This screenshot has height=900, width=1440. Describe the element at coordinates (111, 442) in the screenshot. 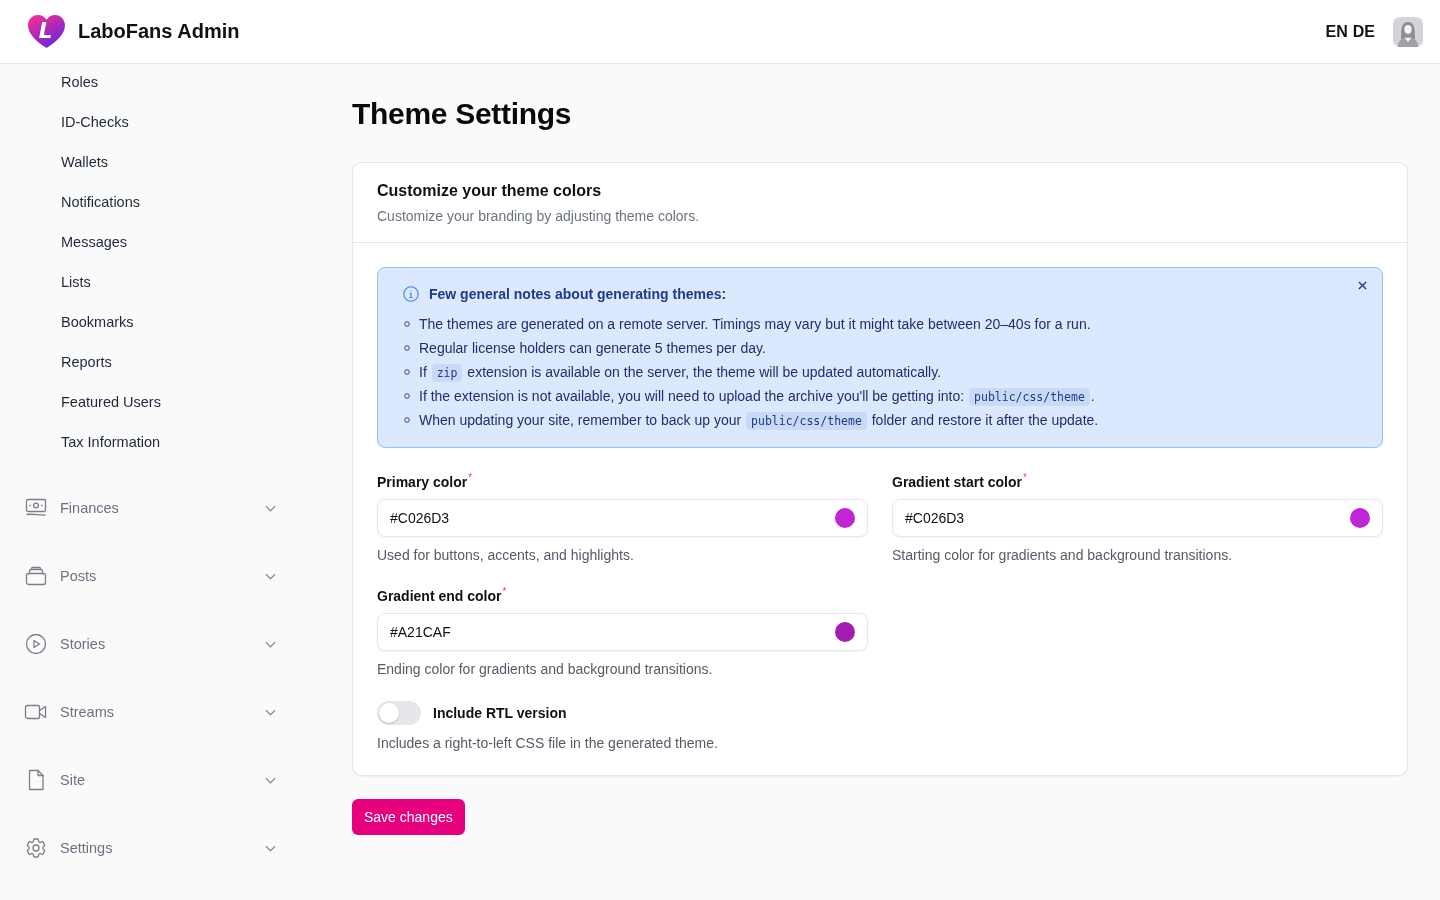

I see `sidebar-item: Tax Information` at that location.